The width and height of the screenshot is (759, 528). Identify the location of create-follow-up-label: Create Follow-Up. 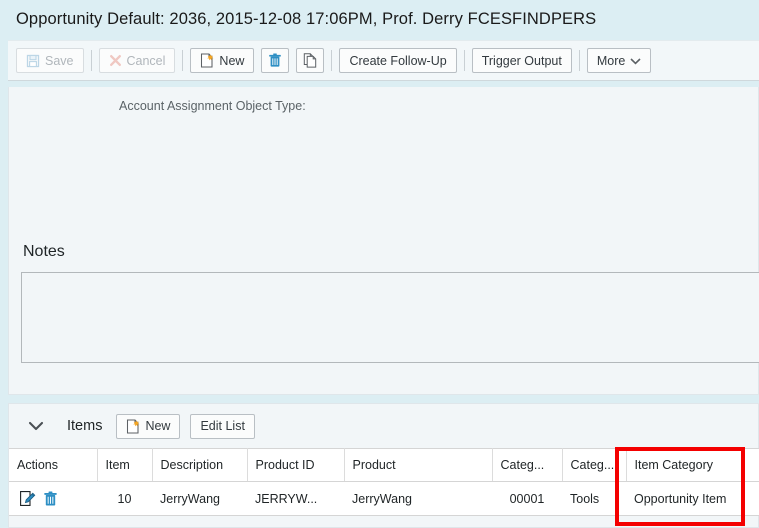
(398, 60).